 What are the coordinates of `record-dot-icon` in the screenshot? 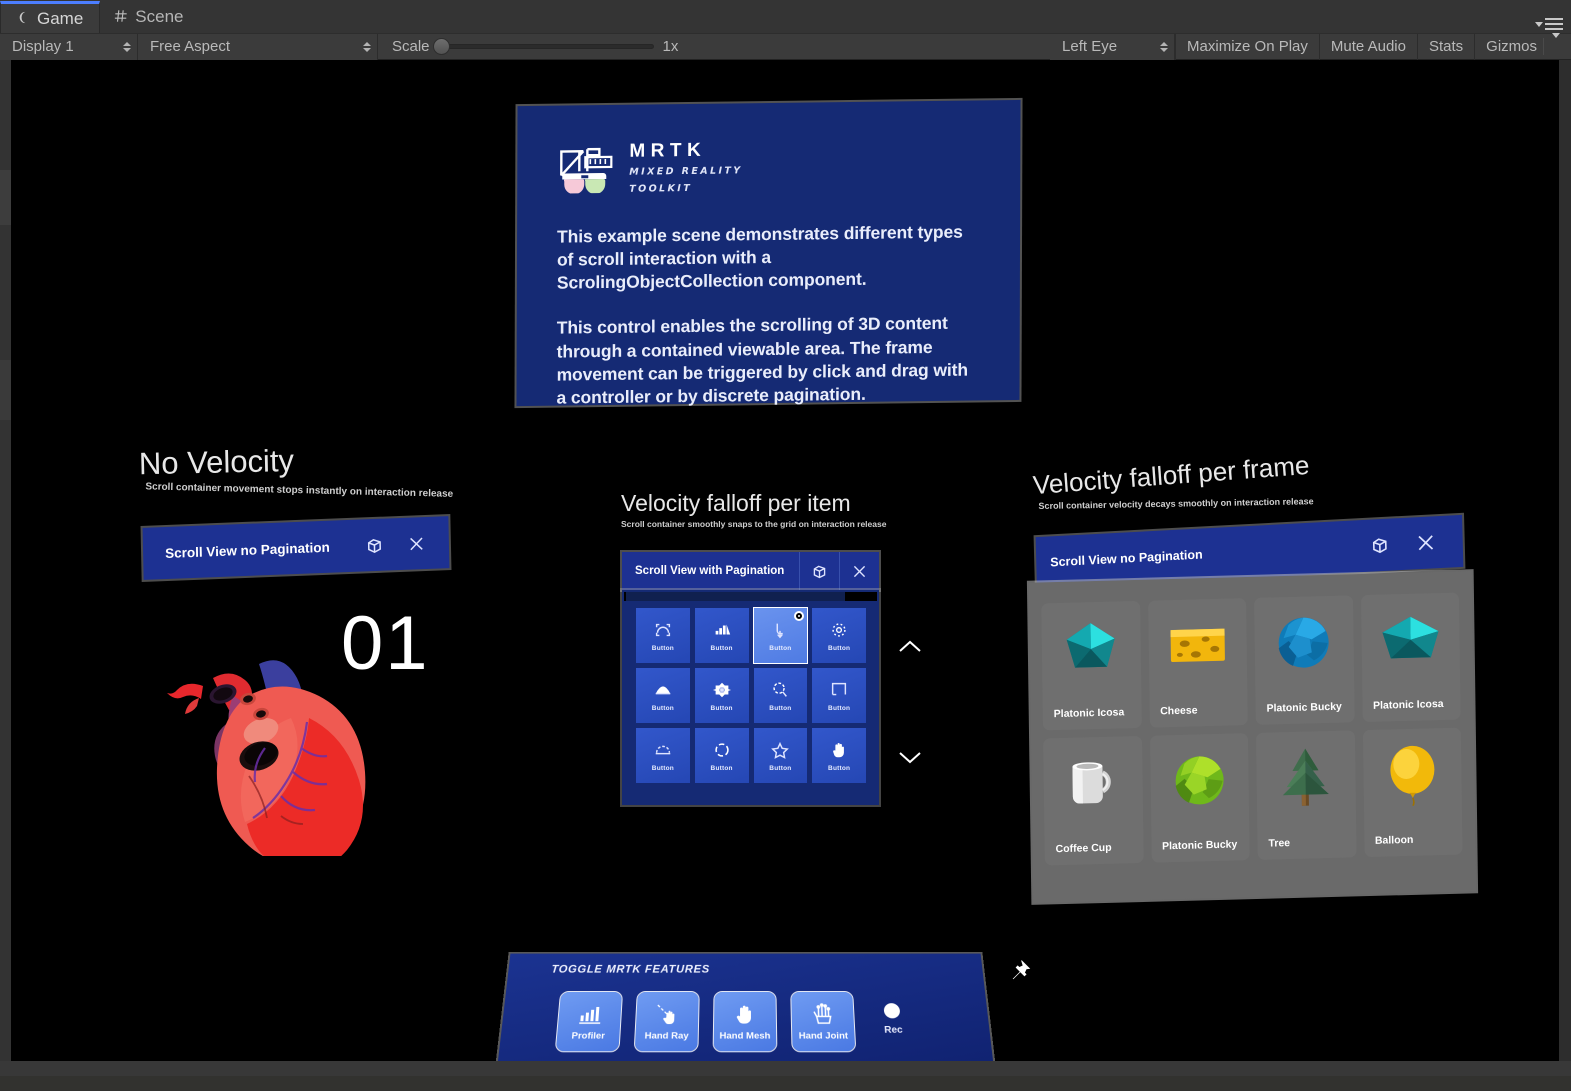 It's located at (892, 1011).